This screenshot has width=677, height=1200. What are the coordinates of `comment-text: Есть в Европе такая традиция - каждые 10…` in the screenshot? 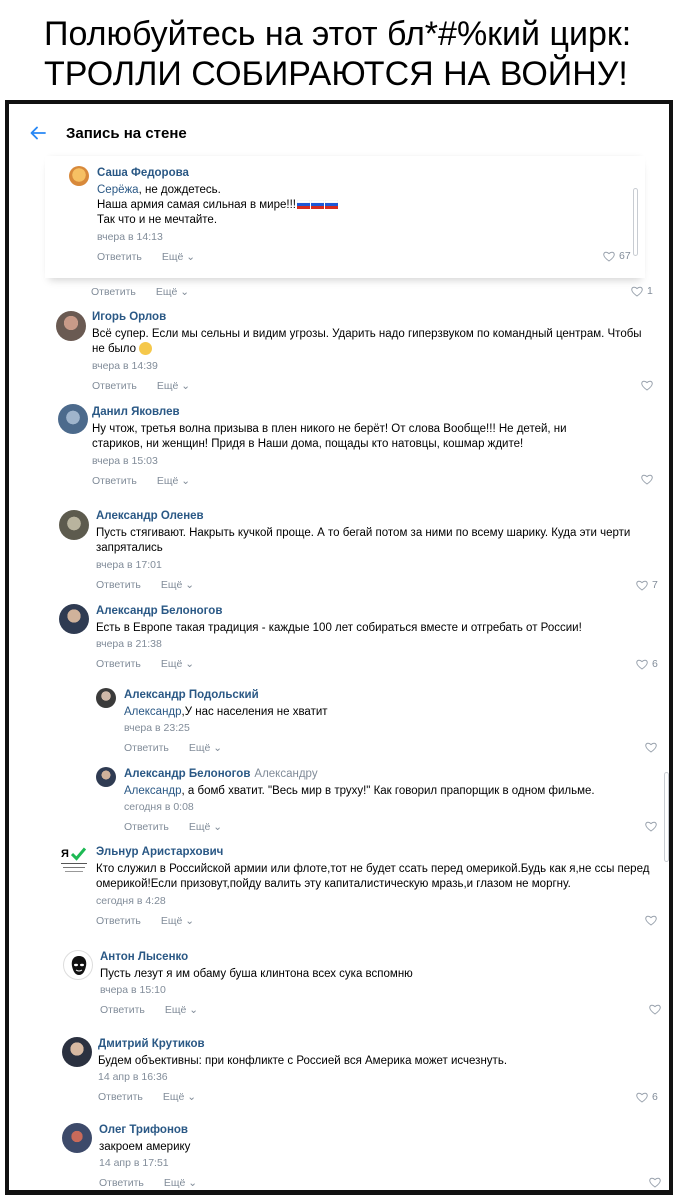 It's located at (339, 628).